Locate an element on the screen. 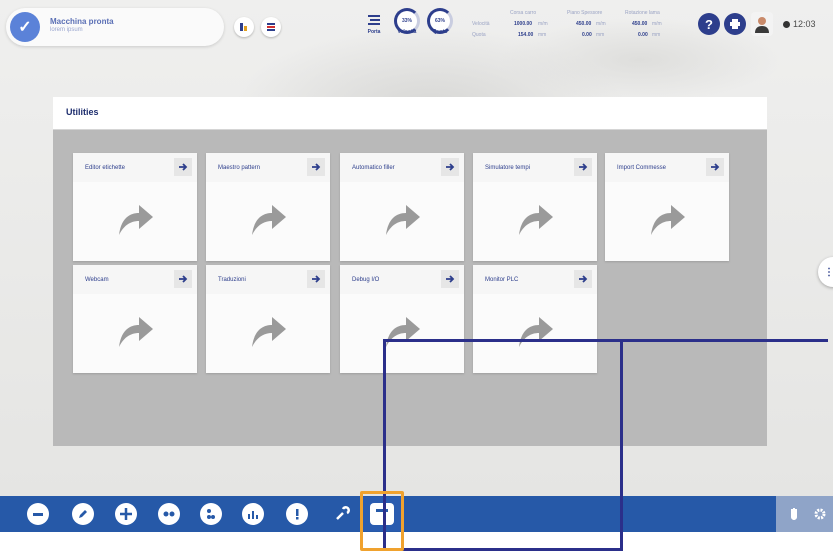 The image size is (833, 558). settings-button is located at coordinates (211, 514).